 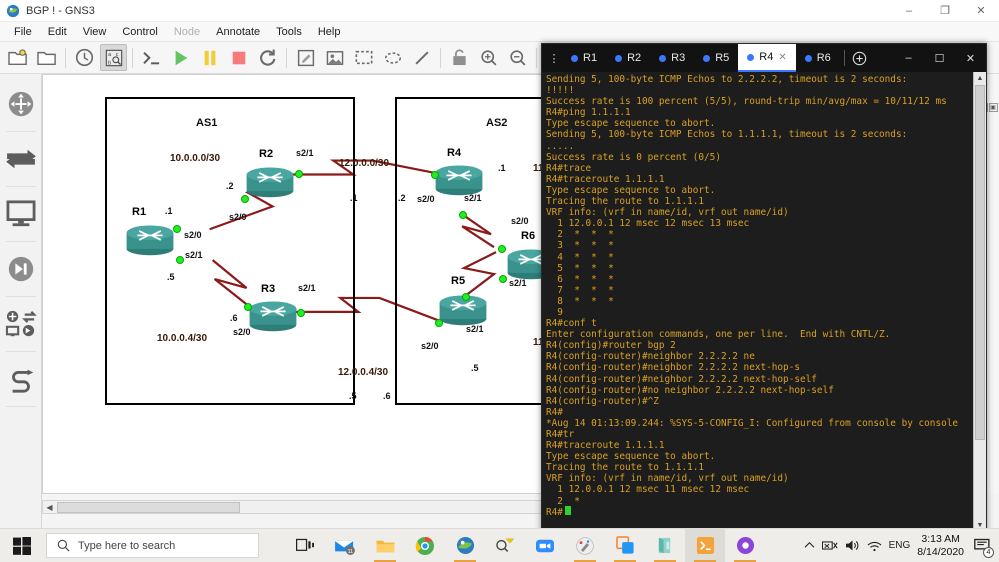 What do you see at coordinates (151, 57) in the screenshot?
I see `console-icon` at bounding box center [151, 57].